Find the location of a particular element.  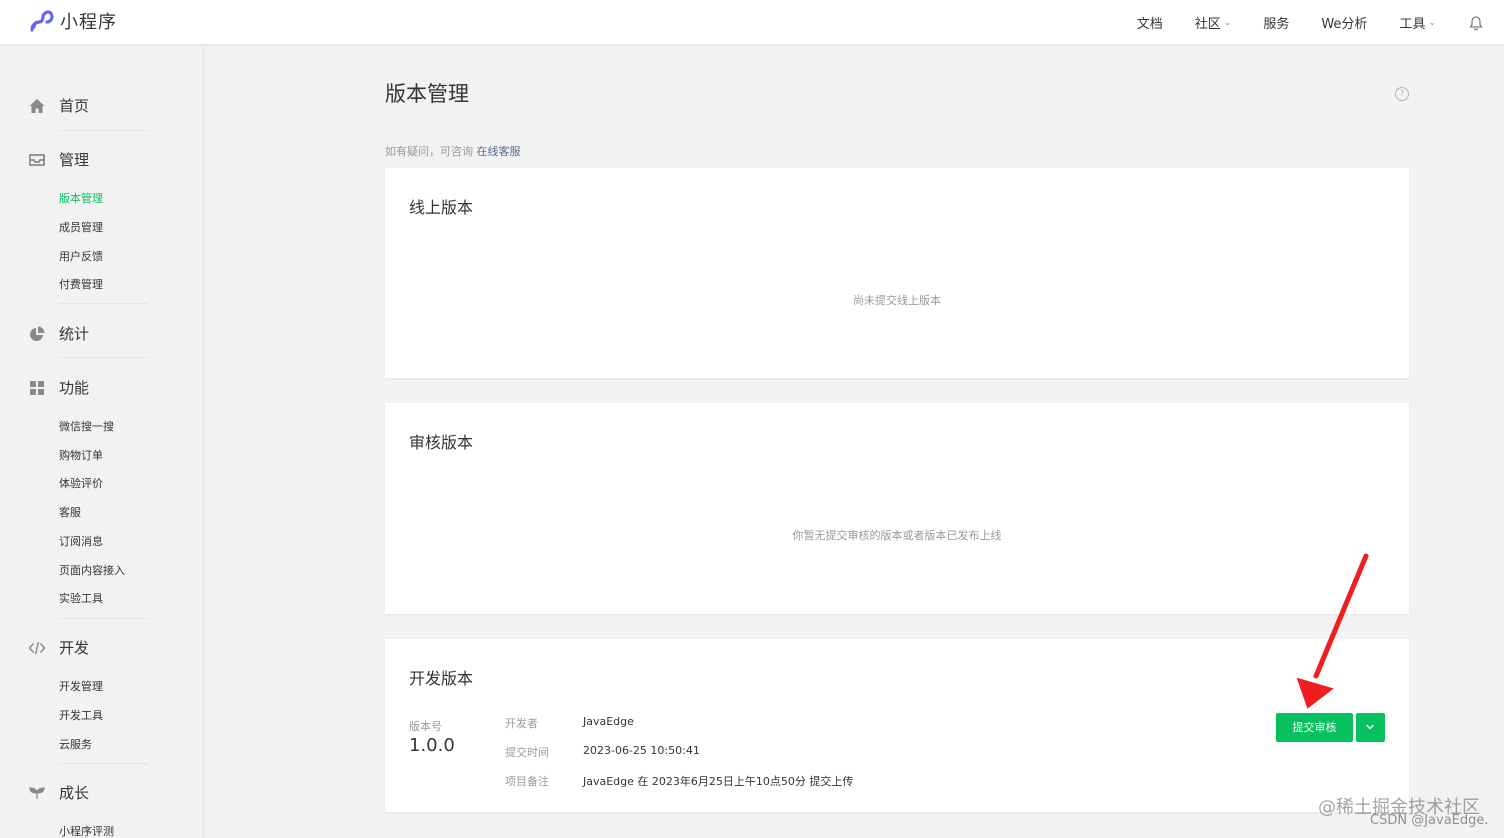

submit-review-button: 提交审核 is located at coordinates (1314, 727).